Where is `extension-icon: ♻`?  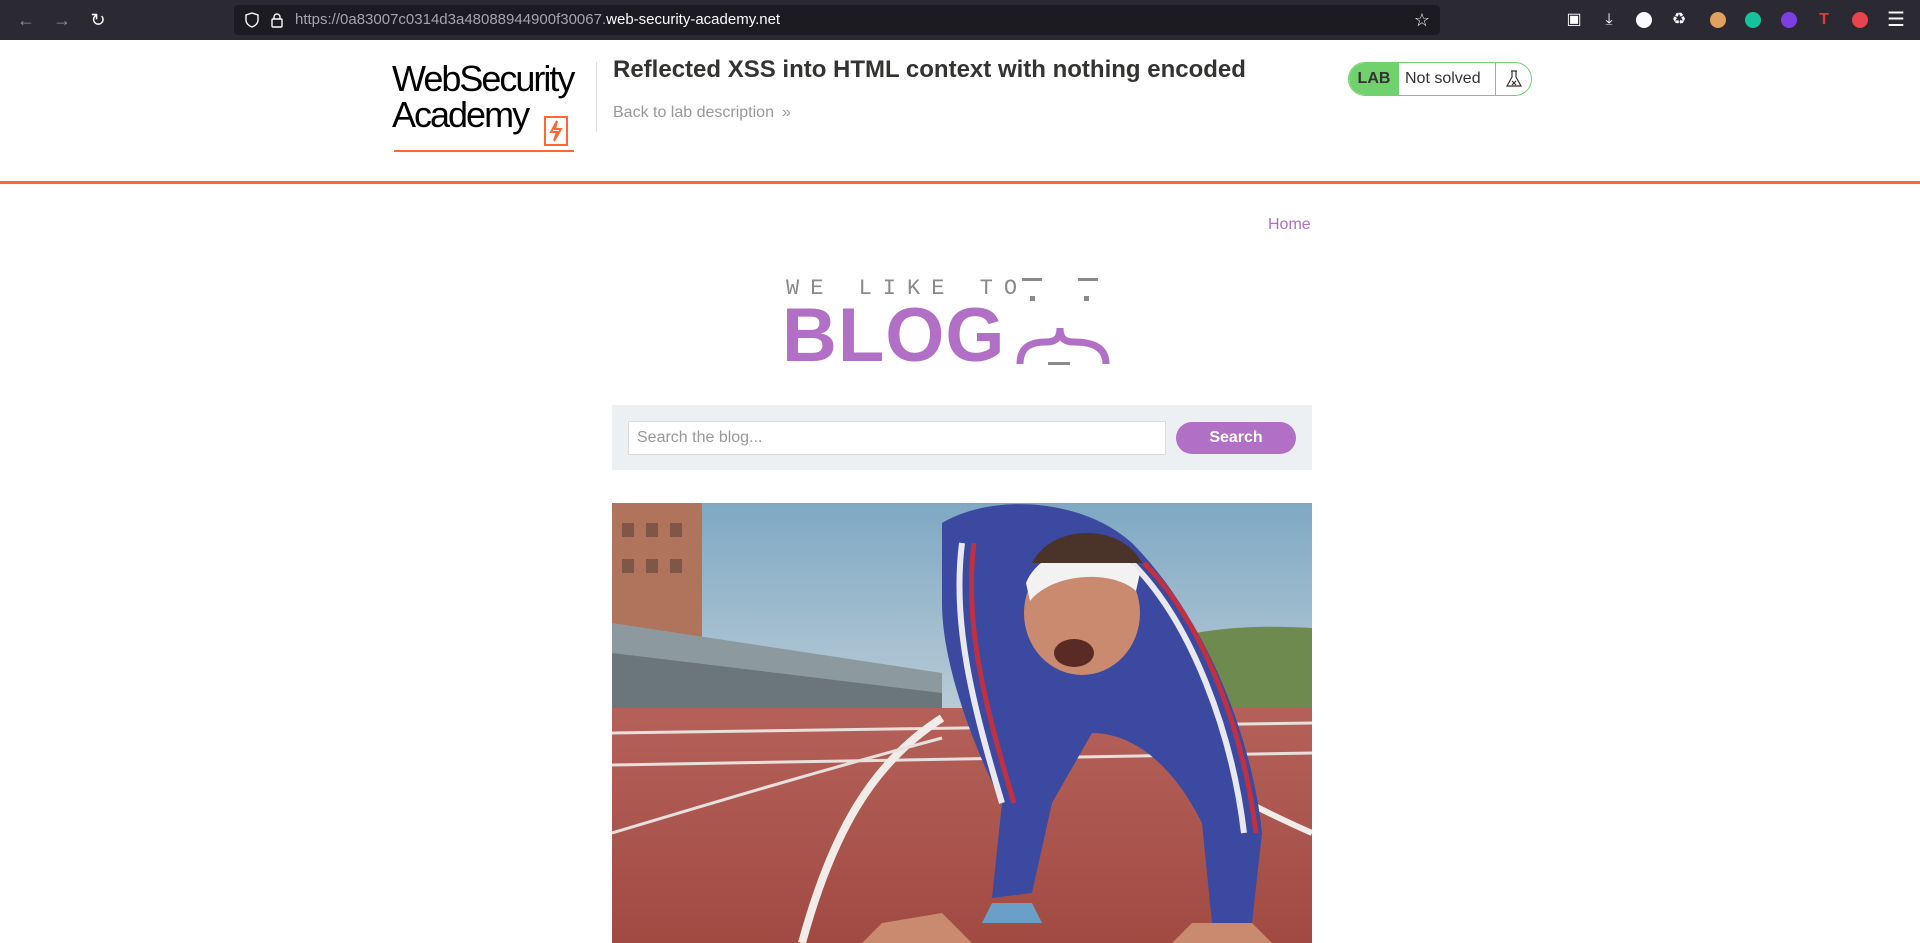 extension-icon: ♻ is located at coordinates (1679, 20).